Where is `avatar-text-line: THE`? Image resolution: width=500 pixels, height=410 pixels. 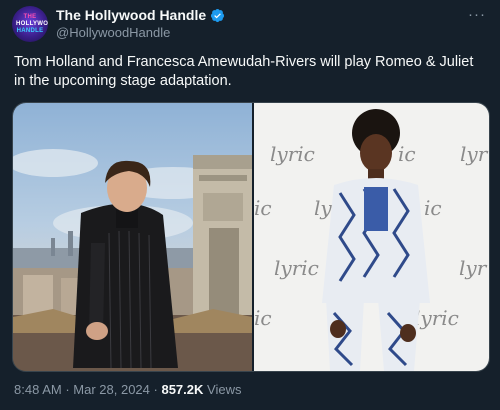
avatar-text-line: THE is located at coordinates (30, 17).